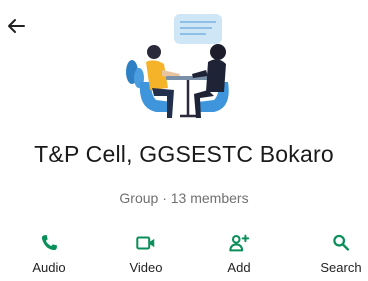 This screenshot has width=368, height=281. What do you see at coordinates (239, 243) in the screenshot?
I see `add-person-icon` at bounding box center [239, 243].